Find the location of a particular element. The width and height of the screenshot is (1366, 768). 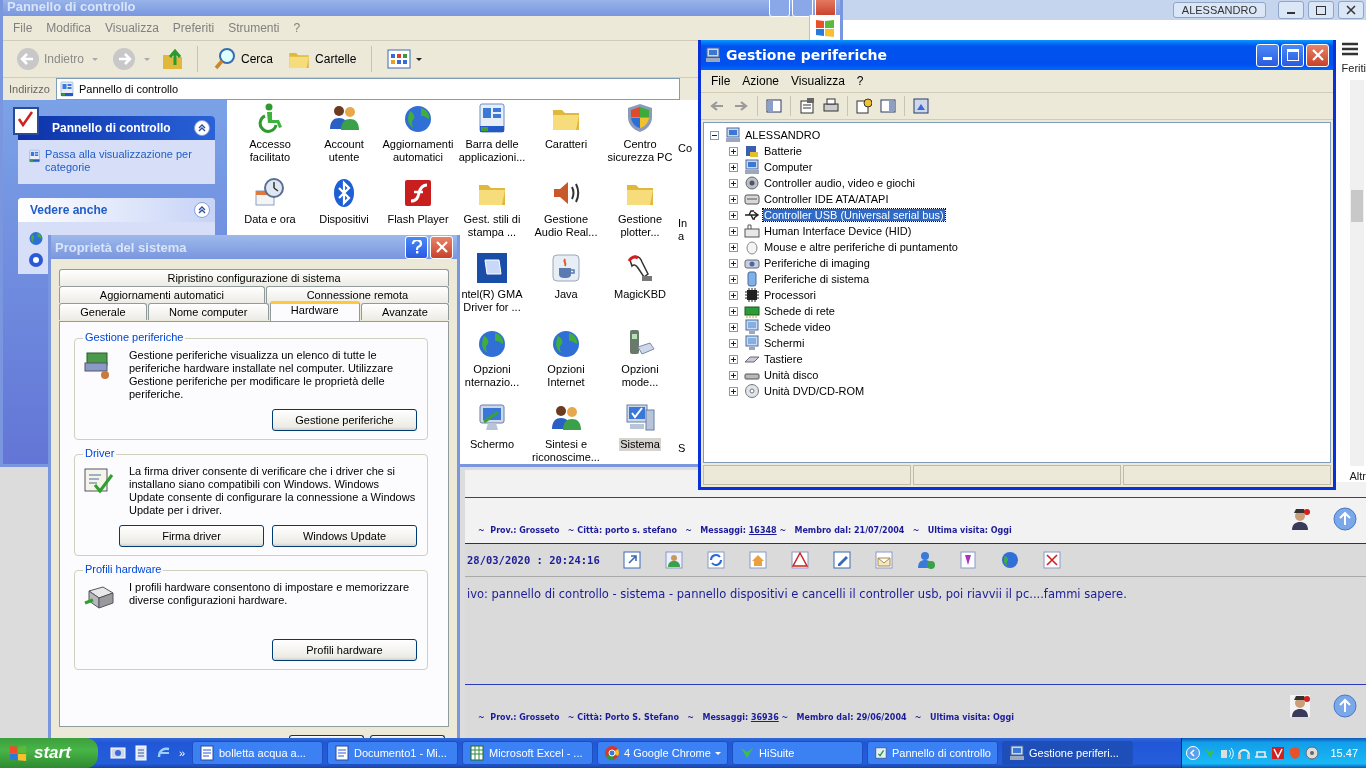

control-panel-item: Account utente is located at coordinates (344, 151).